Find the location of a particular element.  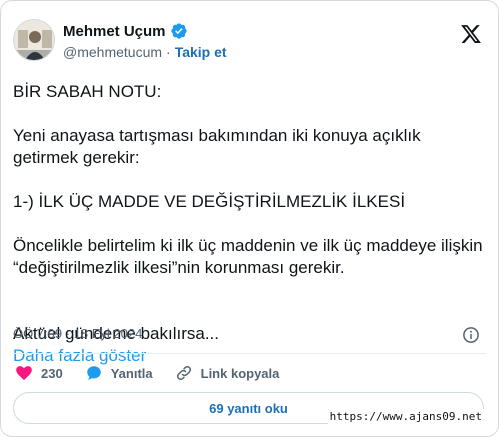

copy-link-button: Link kopyala is located at coordinates (227, 373).